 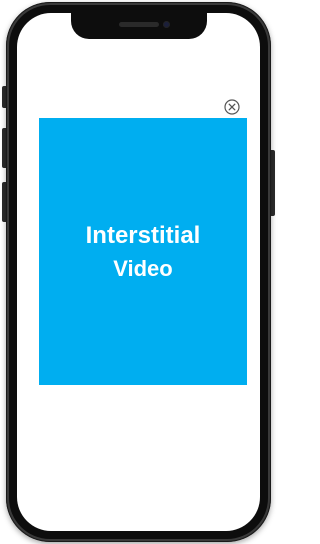 I want to click on earpiece-speaker, so click(x=138, y=24).